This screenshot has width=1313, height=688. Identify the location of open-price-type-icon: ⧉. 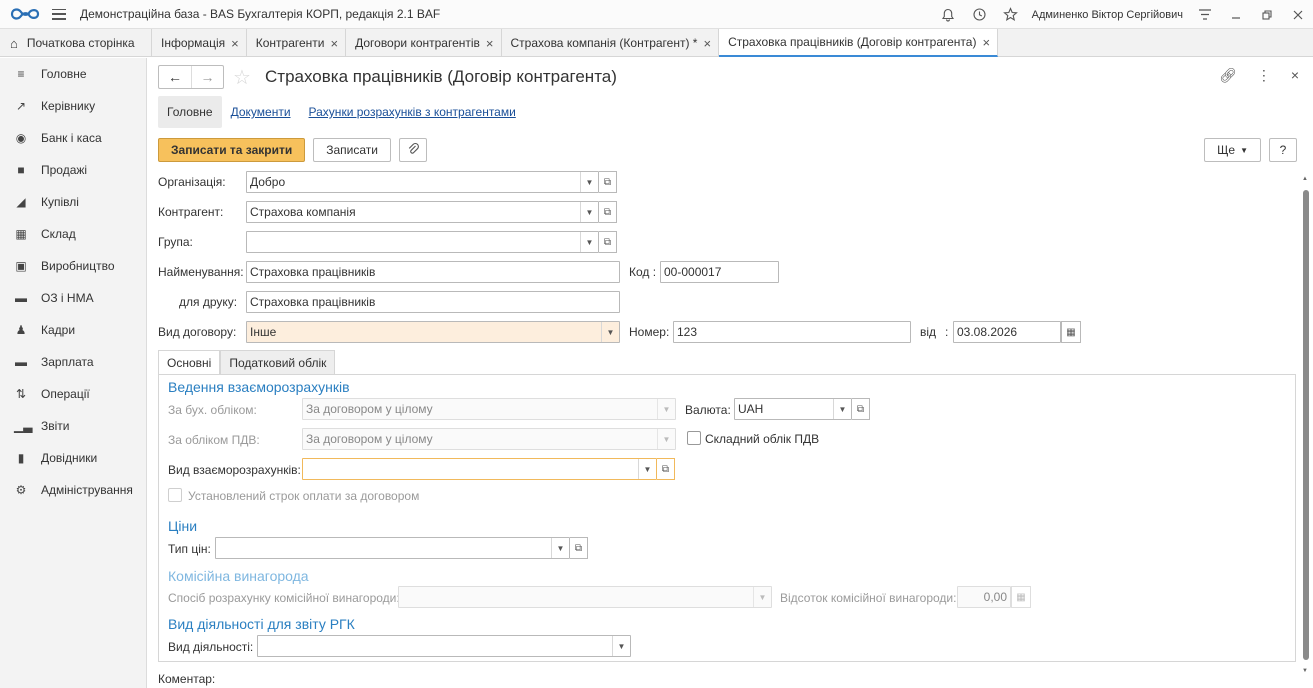
(579, 548).